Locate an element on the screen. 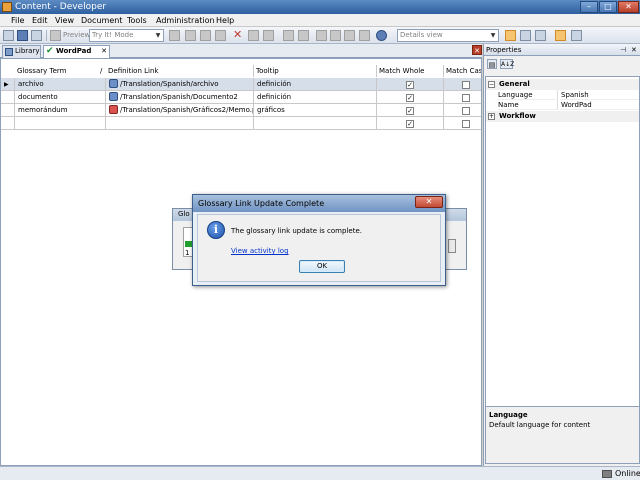  collapse-icon: − is located at coordinates (491, 84).